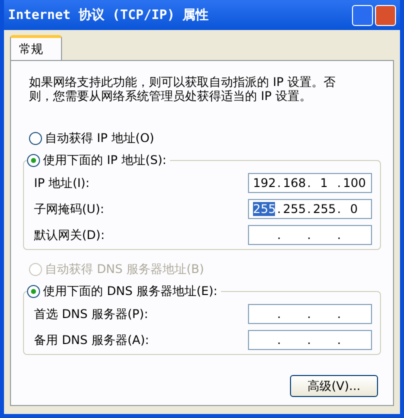 Image resolution: width=404 pixels, height=418 pixels. I want to click on radio-button: 使用下面的 IP 地址(S):, so click(96, 160).